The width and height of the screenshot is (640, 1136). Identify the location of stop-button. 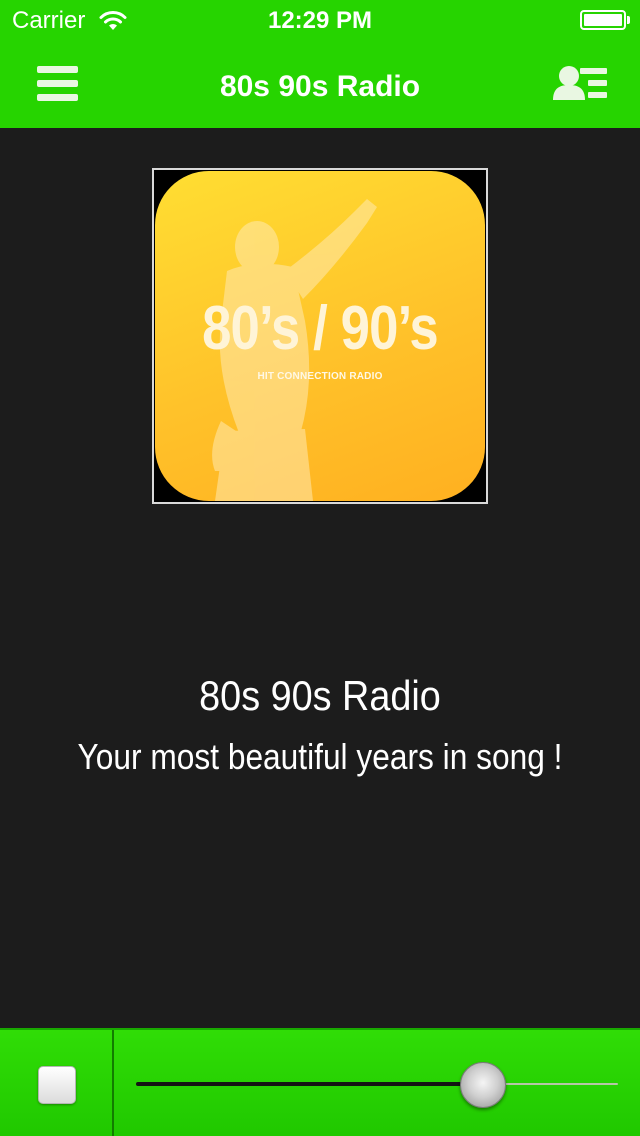
(57, 1085).